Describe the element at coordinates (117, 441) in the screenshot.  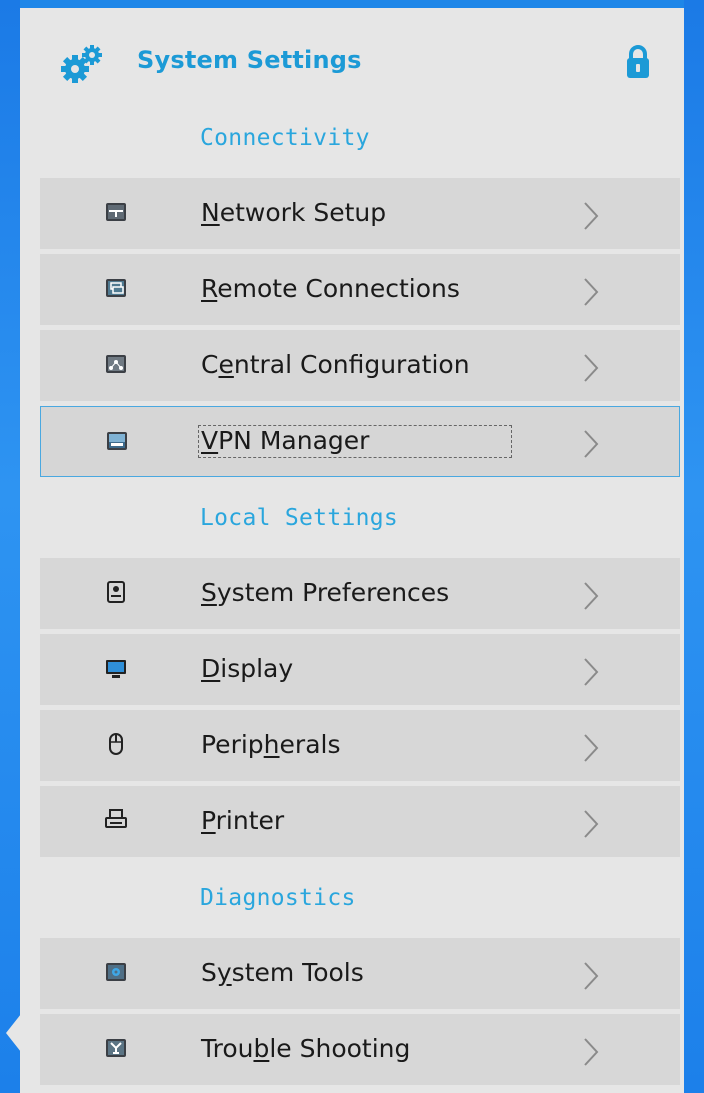
I see `vpn-icon` at that location.